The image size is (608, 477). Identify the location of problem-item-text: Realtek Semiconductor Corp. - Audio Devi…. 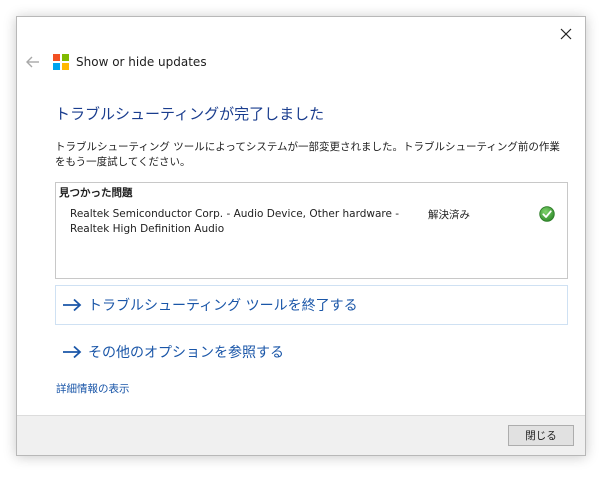
(235, 221).